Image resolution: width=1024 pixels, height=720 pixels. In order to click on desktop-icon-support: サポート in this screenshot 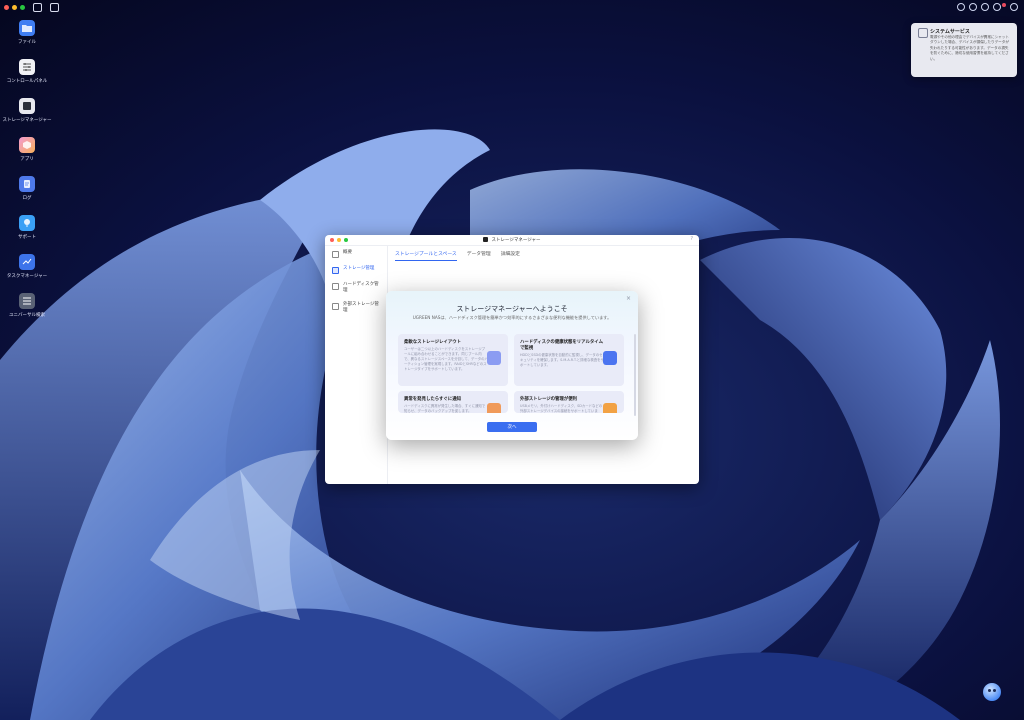, I will do `click(27, 234)`.